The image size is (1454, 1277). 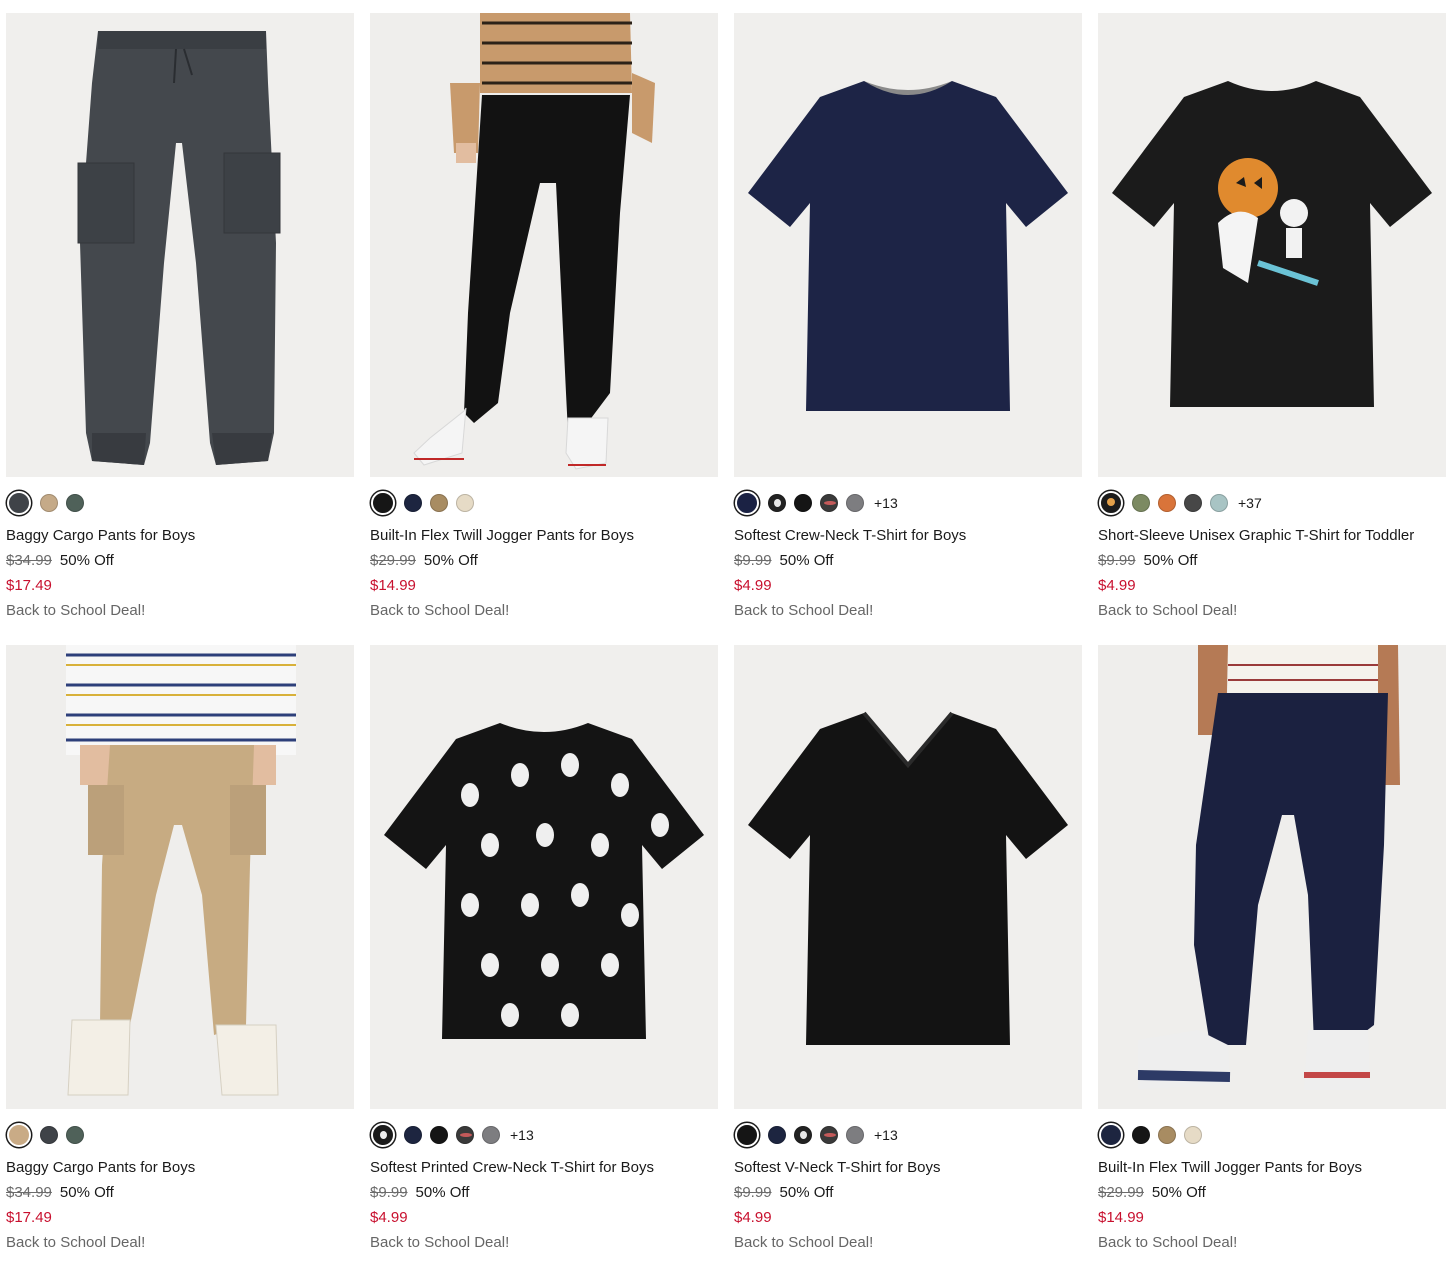 What do you see at coordinates (908, 1168) in the screenshot?
I see `product-name: Softest V-Neck T-Shirt for Boys` at bounding box center [908, 1168].